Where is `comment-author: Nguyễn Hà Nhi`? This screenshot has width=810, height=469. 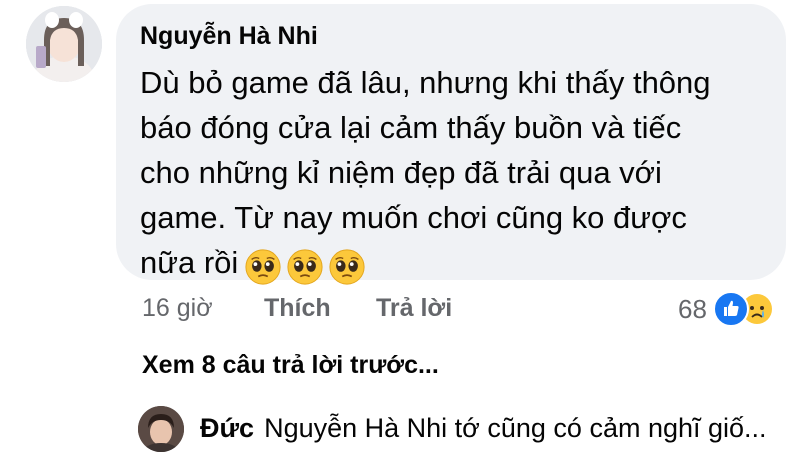 comment-author: Nguyễn Hà Nhi is located at coordinates (229, 36).